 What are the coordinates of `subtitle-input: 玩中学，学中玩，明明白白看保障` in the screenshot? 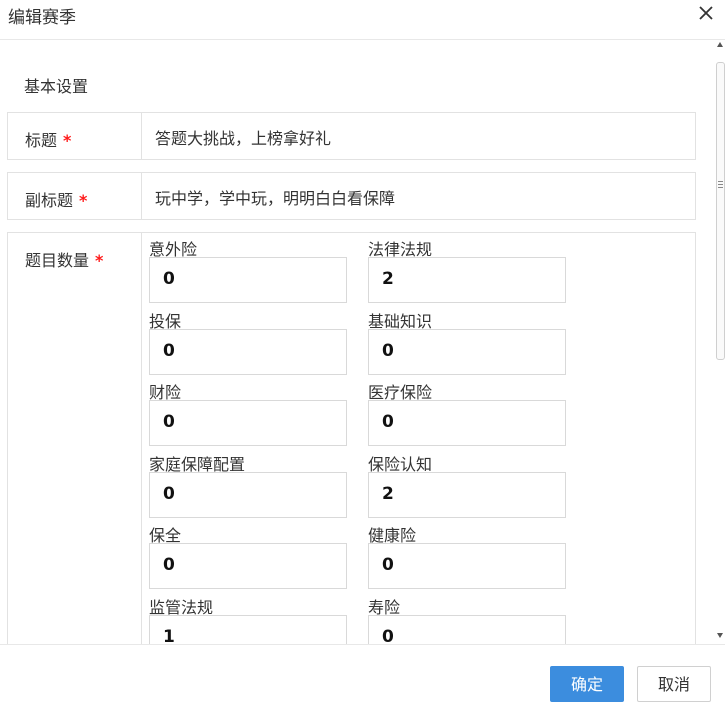 It's located at (275, 197).